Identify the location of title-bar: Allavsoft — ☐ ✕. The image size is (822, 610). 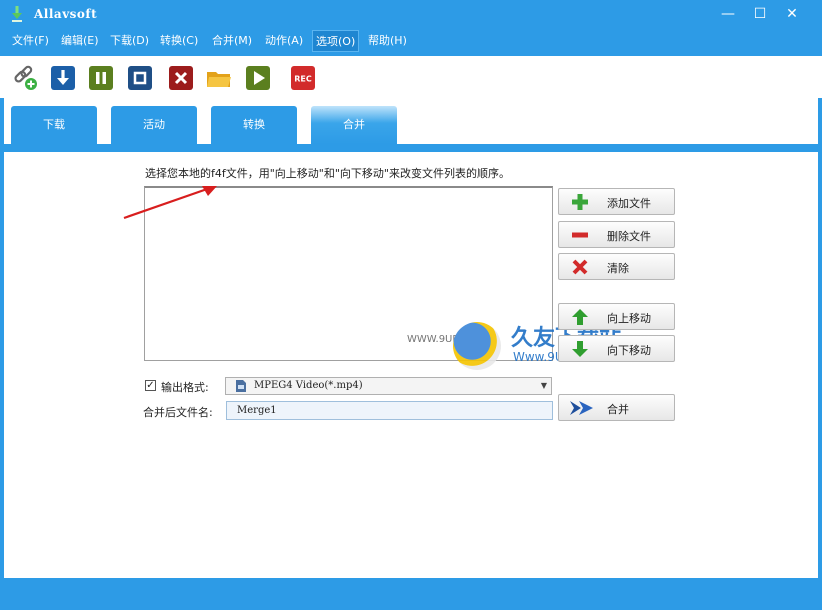
(411, 14).